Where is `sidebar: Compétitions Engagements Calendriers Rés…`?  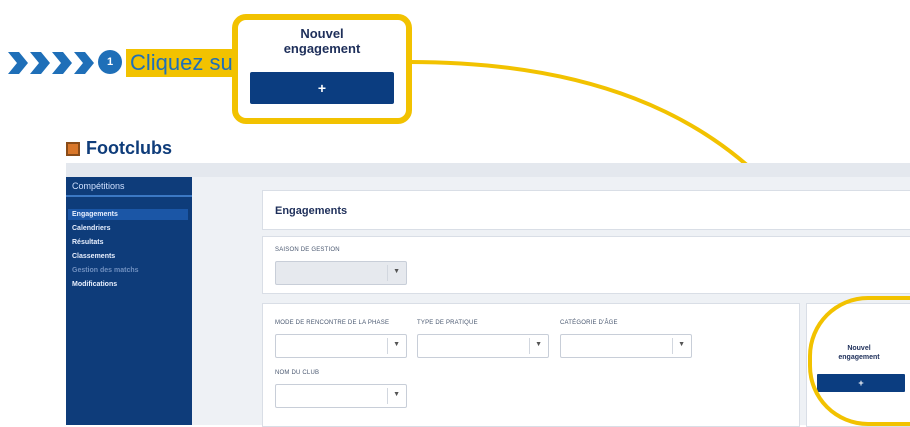 sidebar: Compétitions Engagements Calendriers Rés… is located at coordinates (129, 301).